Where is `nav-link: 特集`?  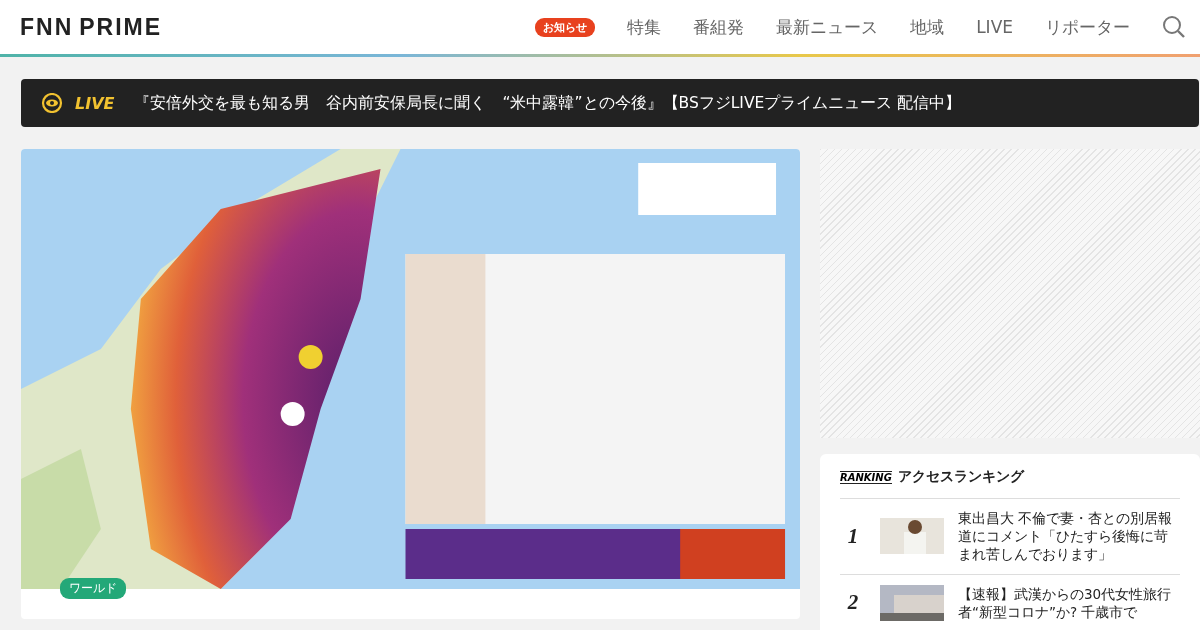
nav-link: 特集 is located at coordinates (644, 27).